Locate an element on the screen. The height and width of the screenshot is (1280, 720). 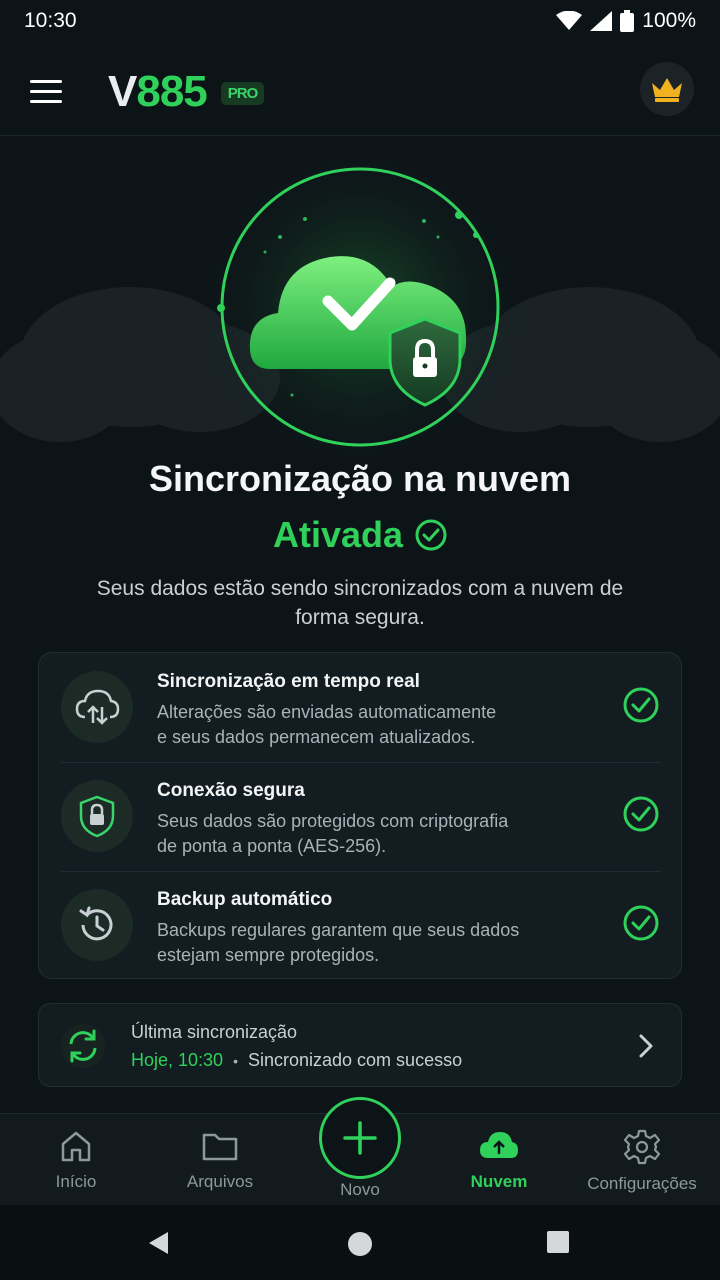
last-sync-label: Última sincronização is located at coordinates (214, 1032).